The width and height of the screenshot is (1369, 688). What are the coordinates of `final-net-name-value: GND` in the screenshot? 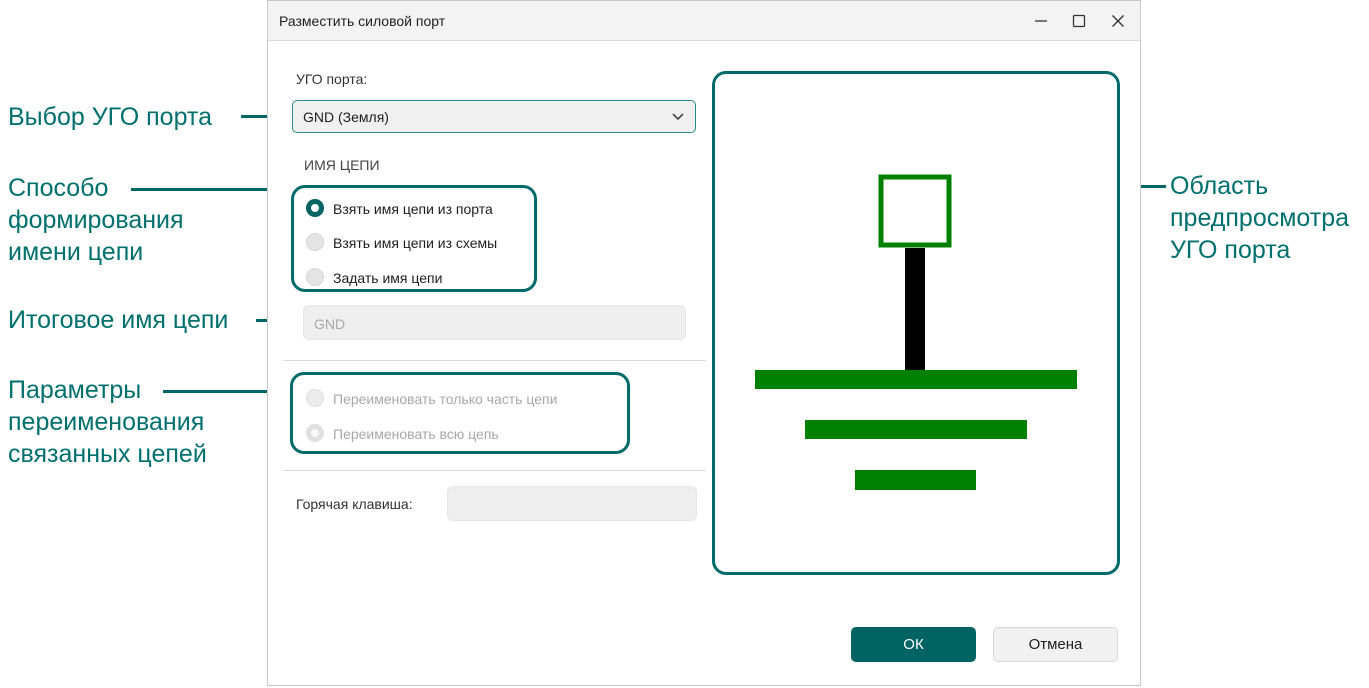 It's located at (330, 324).